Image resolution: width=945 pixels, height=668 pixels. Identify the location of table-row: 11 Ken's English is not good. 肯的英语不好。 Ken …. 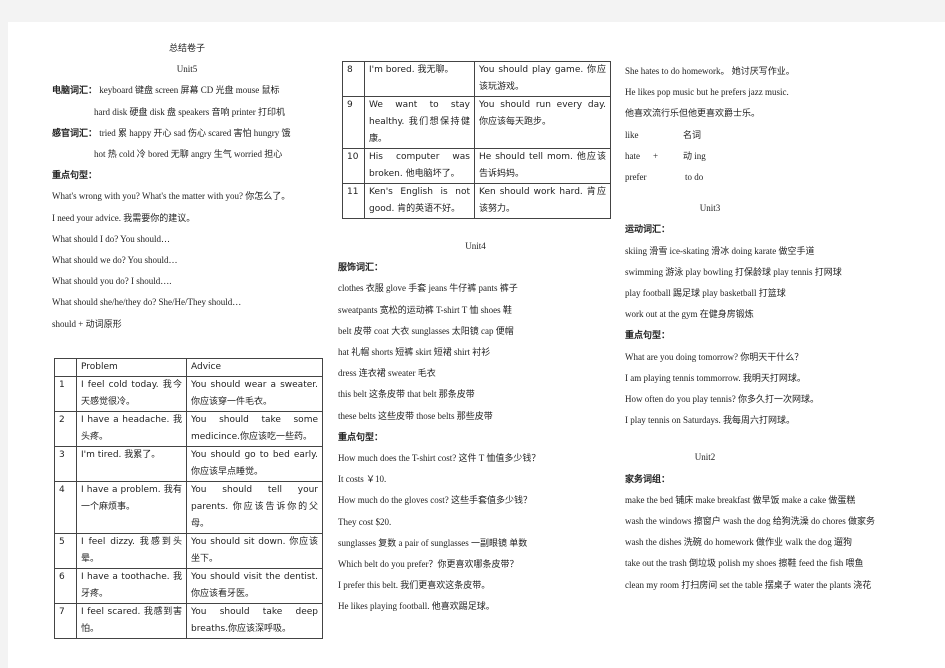
(476, 201).